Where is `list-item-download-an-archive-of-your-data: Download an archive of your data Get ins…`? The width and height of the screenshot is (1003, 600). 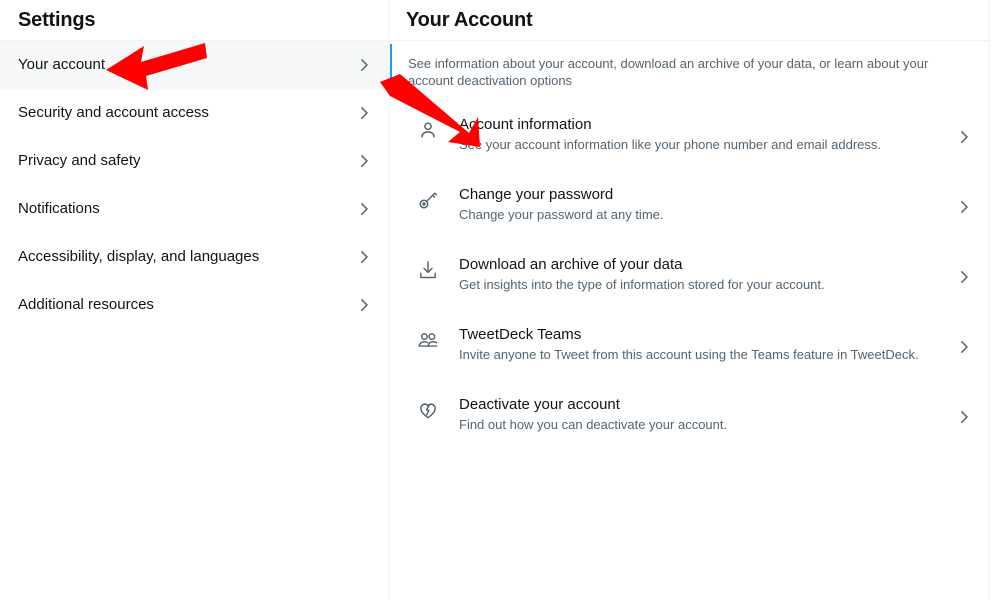
list-item-download-an-archive-of-your-data: Download an archive of your data Get ins… is located at coordinates (689, 276).